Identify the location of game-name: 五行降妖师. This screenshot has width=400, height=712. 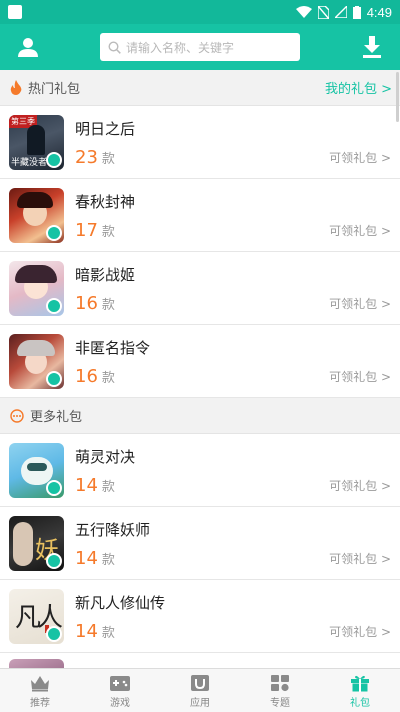
(113, 530).